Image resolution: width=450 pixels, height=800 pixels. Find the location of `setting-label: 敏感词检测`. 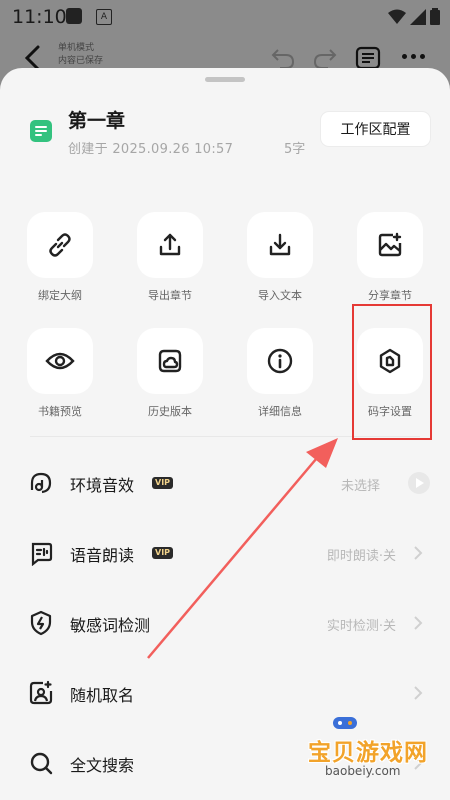

setting-label: 敏感词检测 is located at coordinates (110, 625).